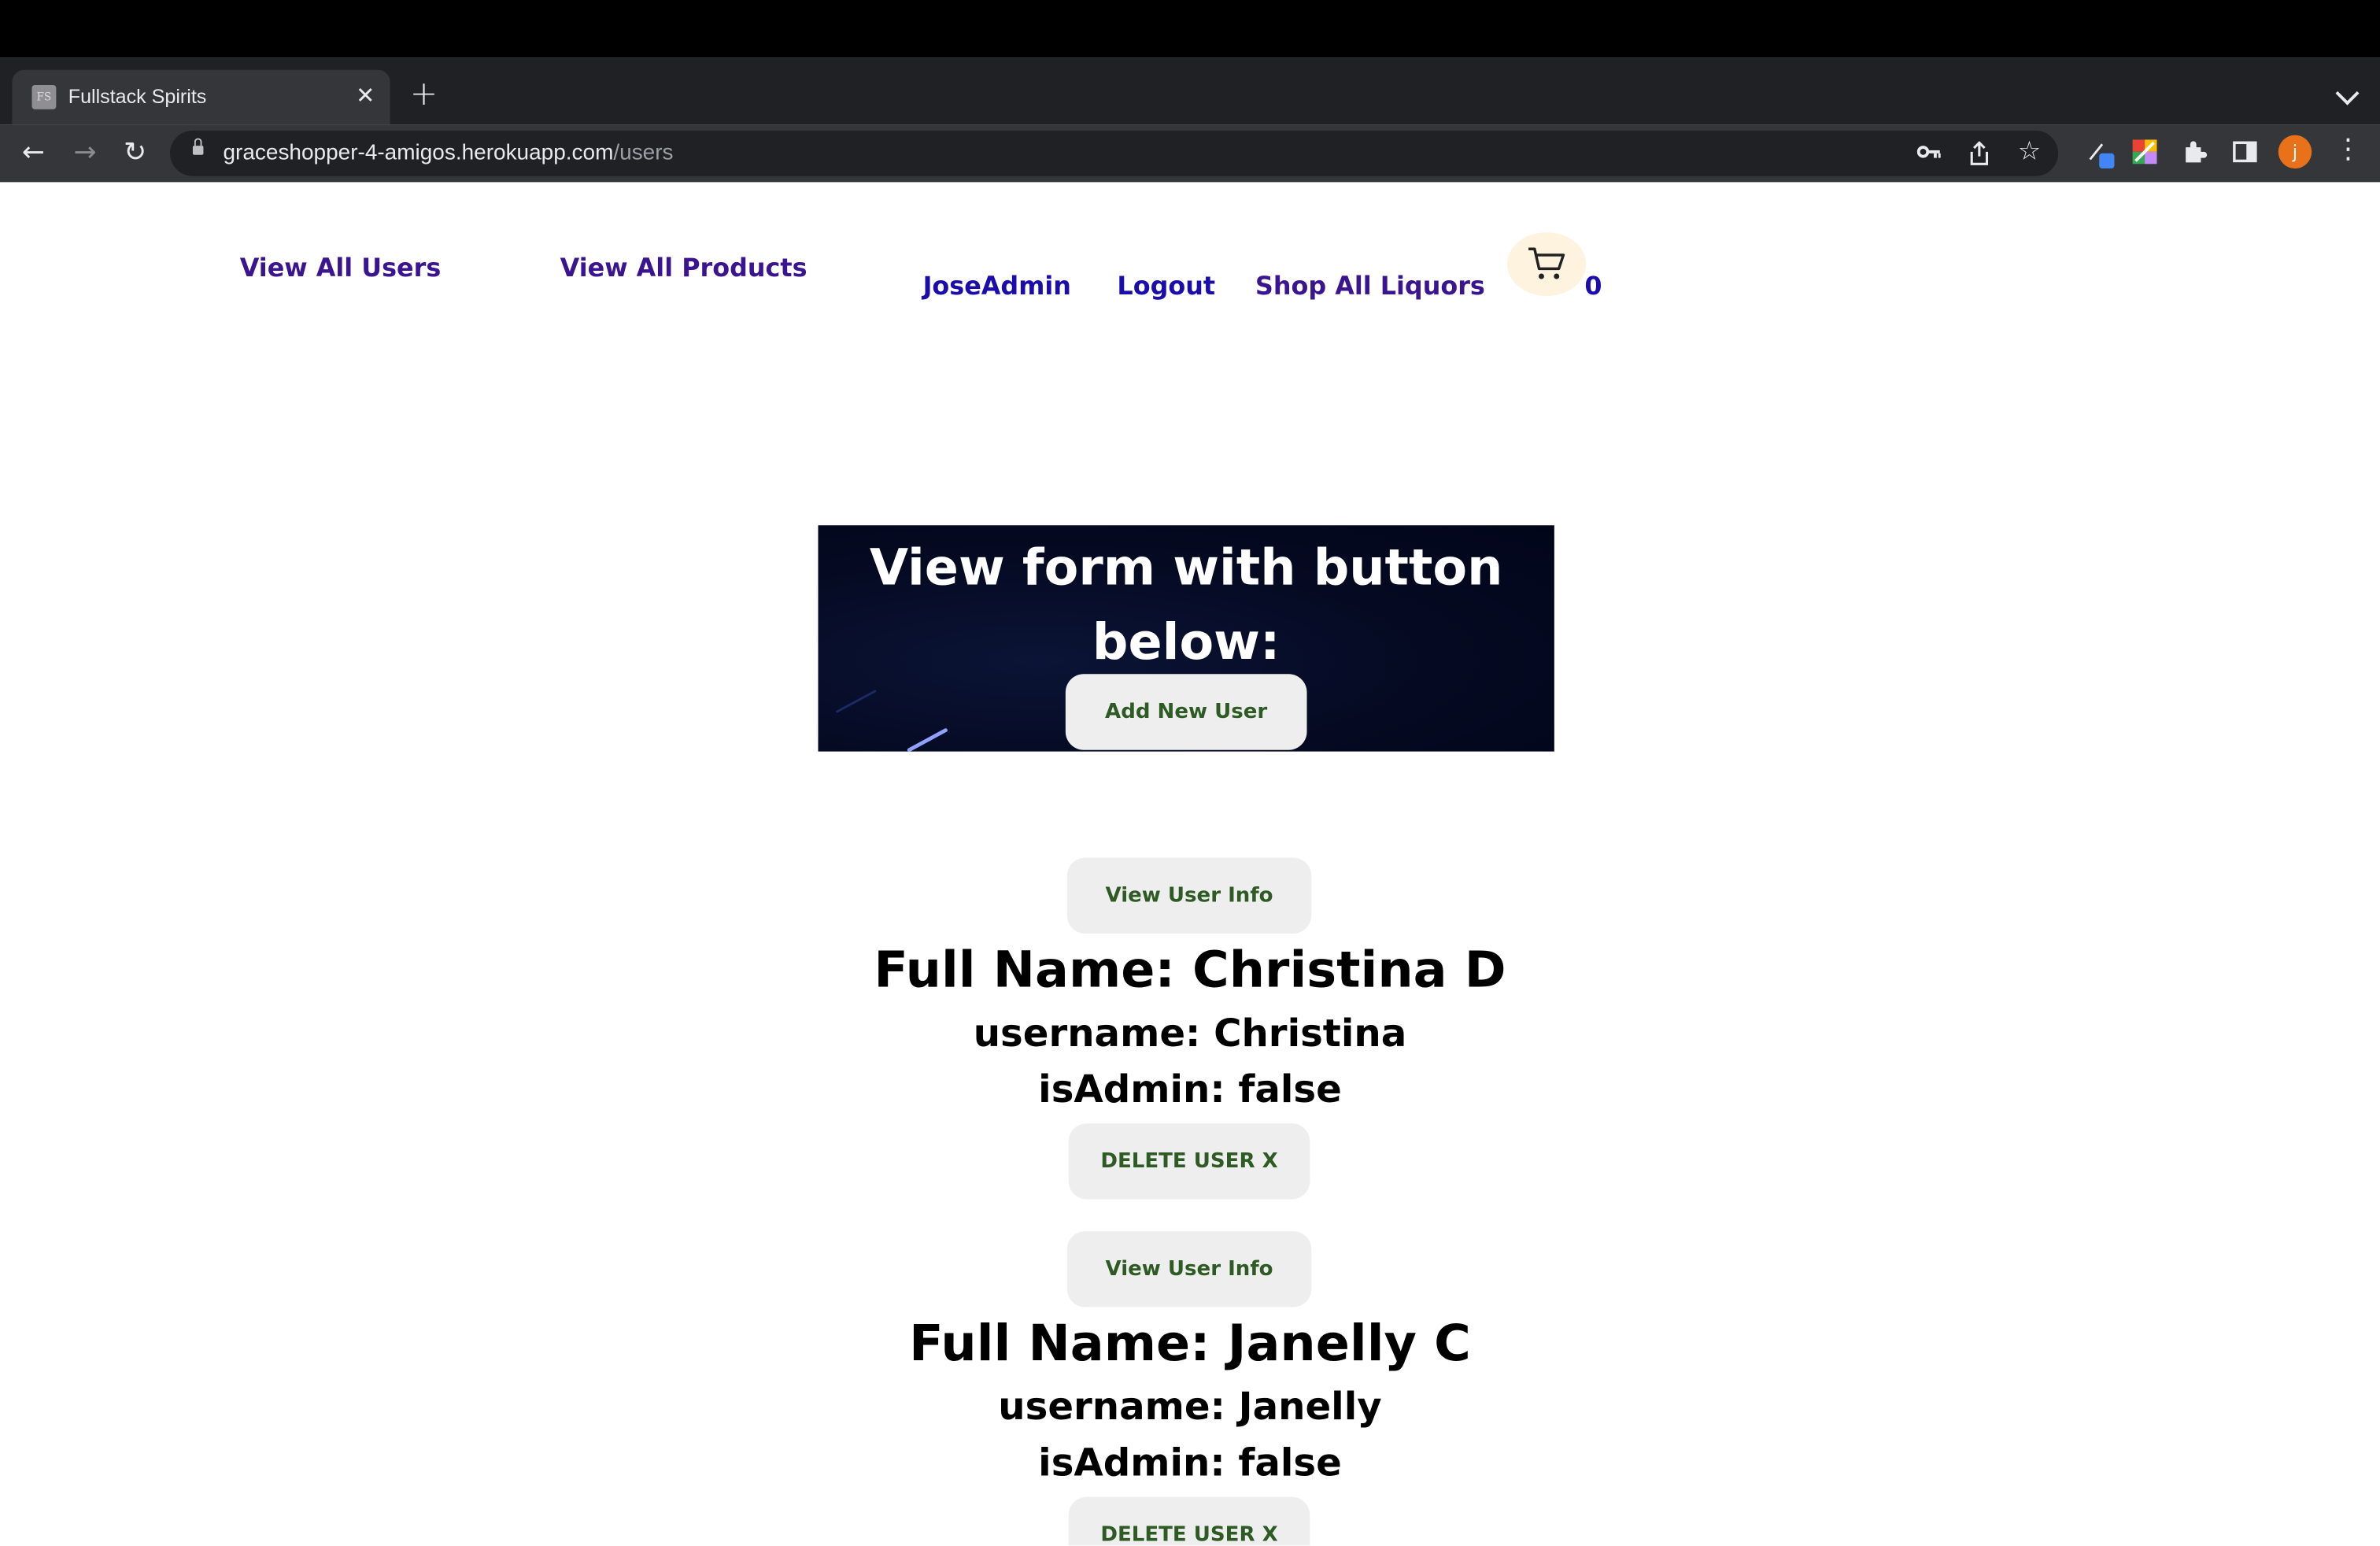 The width and height of the screenshot is (2380, 1546). Describe the element at coordinates (2101, 153) in the screenshot. I see `extension-pen-icon` at that location.